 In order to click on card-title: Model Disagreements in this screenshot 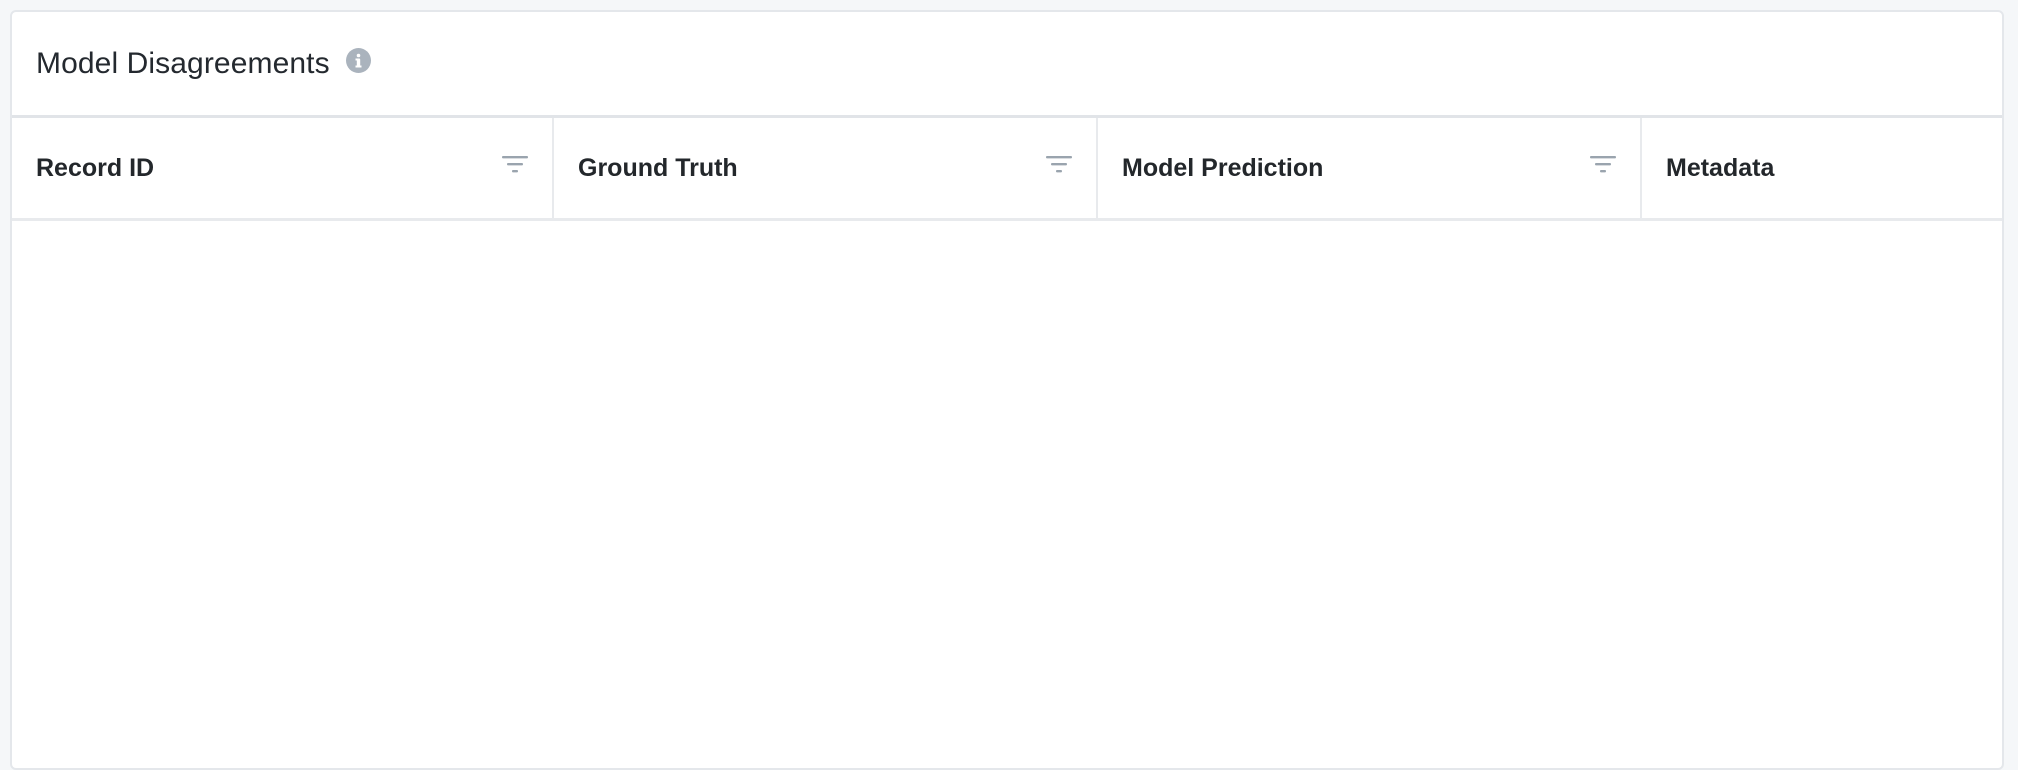, I will do `click(183, 63)`.